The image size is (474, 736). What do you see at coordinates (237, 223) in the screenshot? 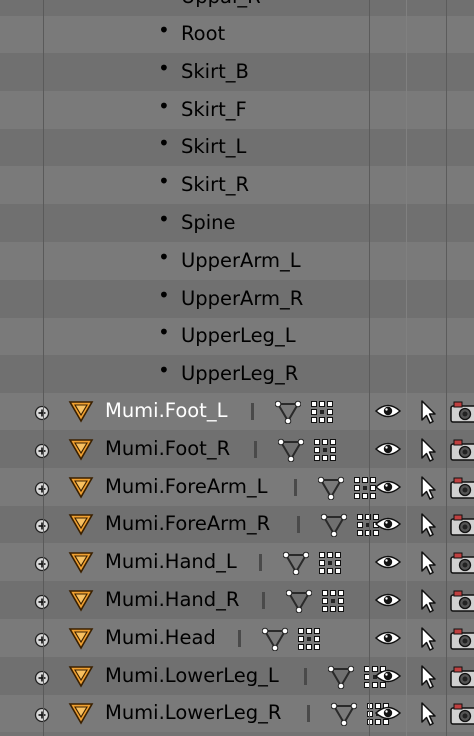
I see `bone-row: • Spine` at bounding box center [237, 223].